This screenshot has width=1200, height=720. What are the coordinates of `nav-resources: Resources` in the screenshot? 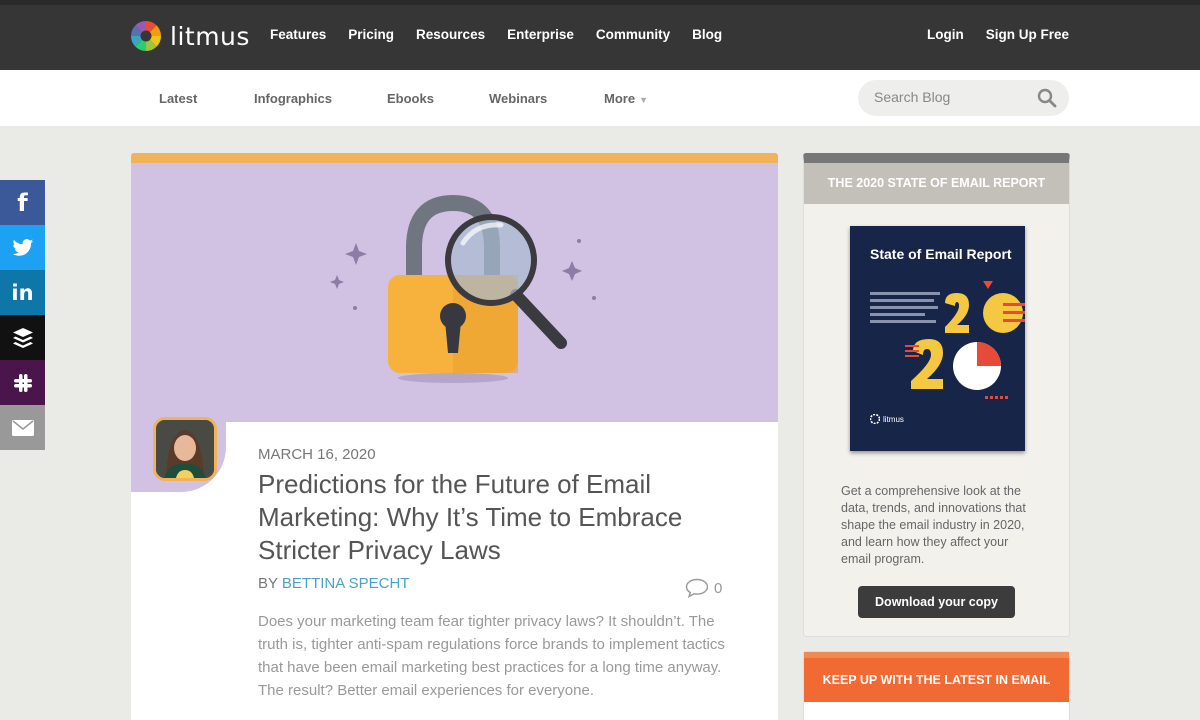 It's located at (450, 34).